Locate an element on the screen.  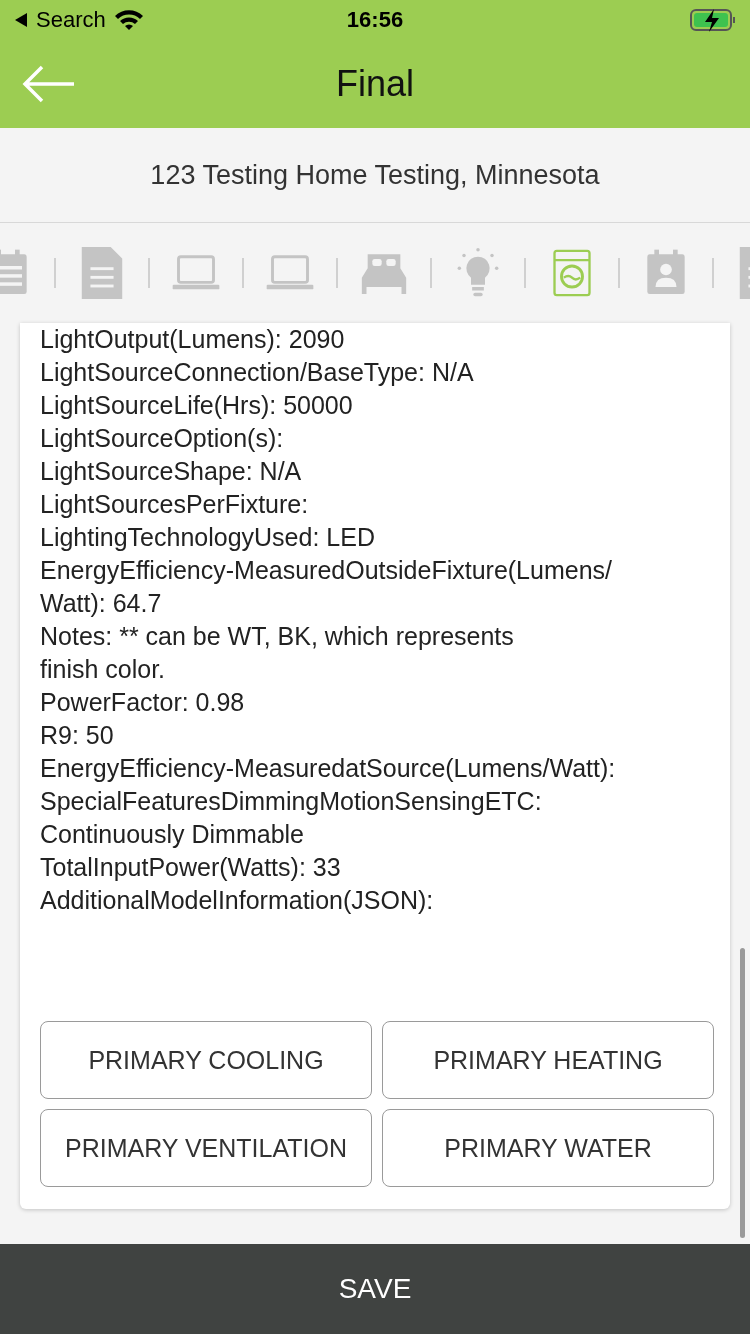
detail-line: Continuously Dimmable is located at coordinates (172, 834).